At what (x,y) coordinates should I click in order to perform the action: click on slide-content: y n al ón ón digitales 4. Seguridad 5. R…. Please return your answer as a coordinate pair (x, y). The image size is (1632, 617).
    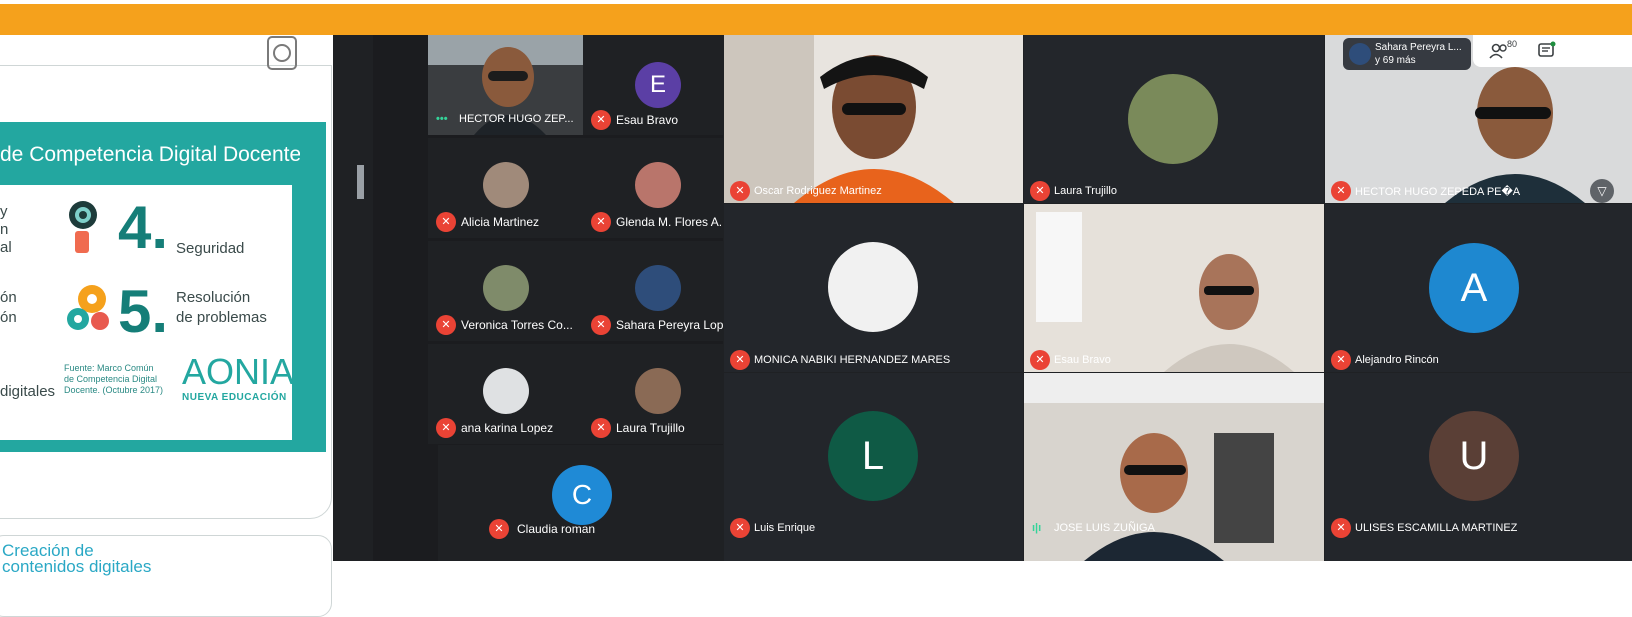
    Looking at the image, I should click on (147, 312).